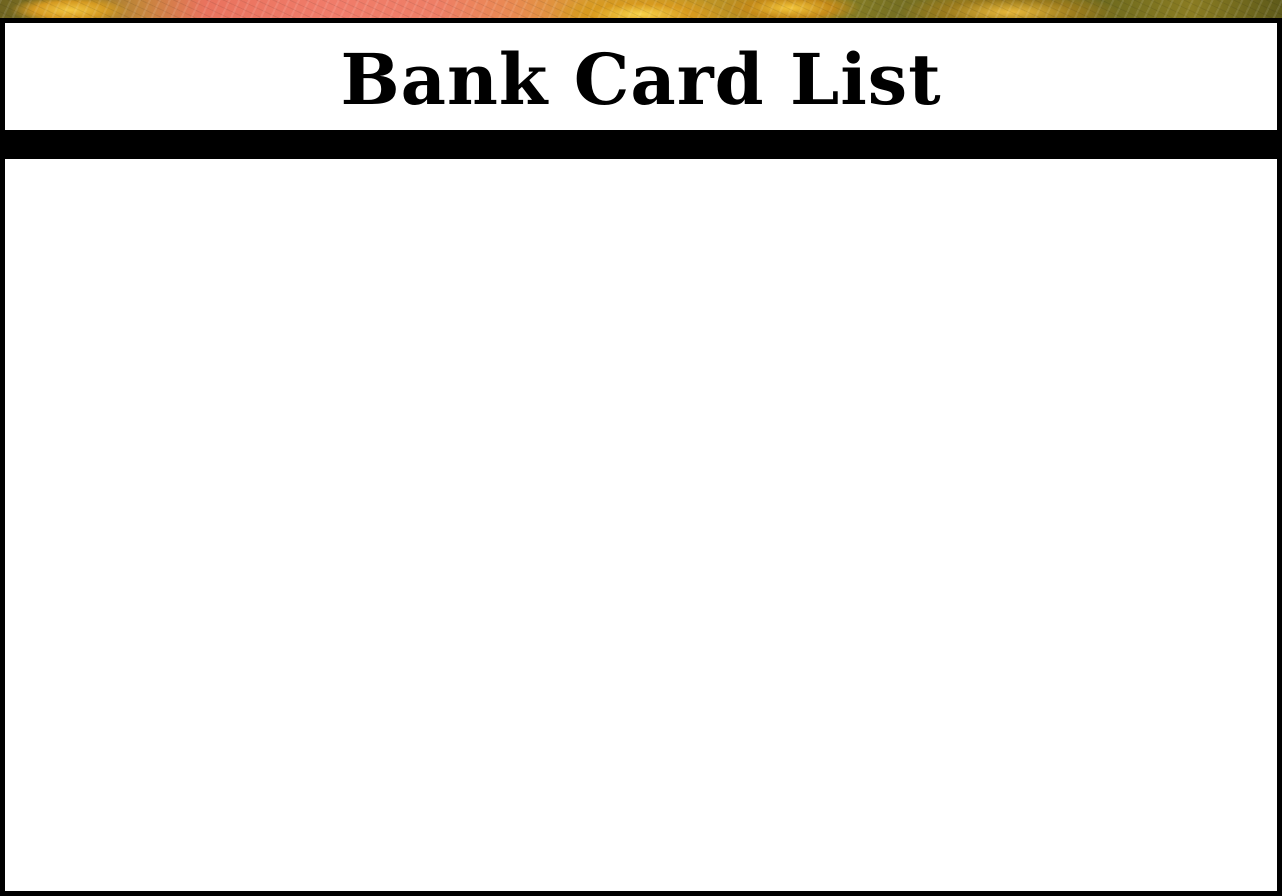 The height and width of the screenshot is (896, 1282). I want to click on panel-header: Bank Card List, so click(641, 76).